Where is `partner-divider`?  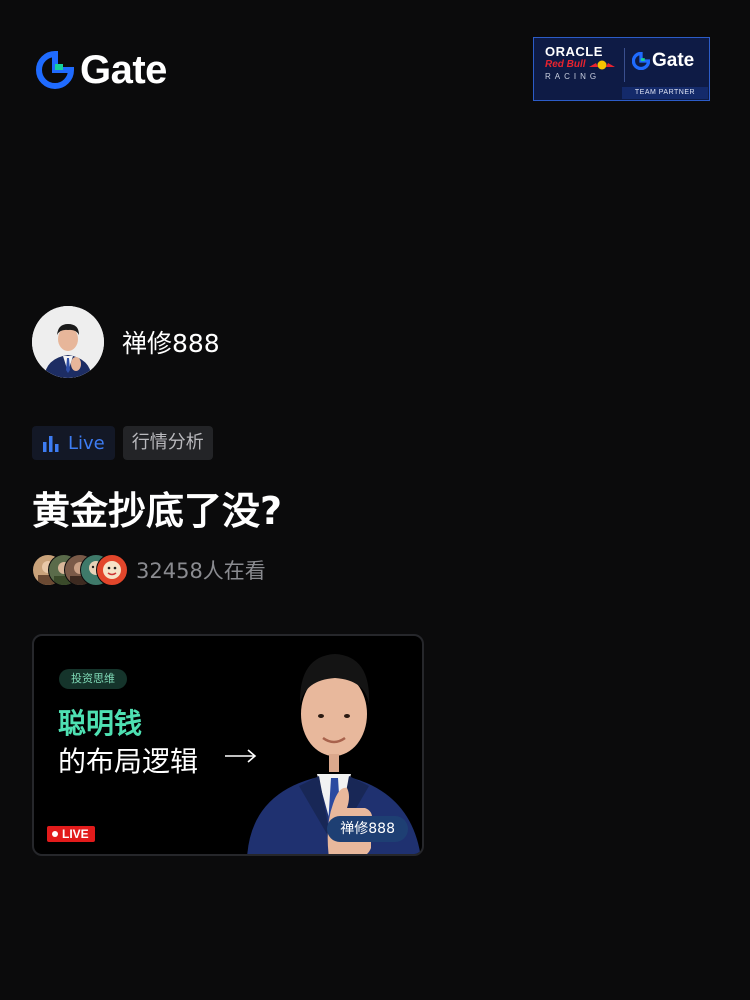
partner-divider is located at coordinates (624, 65).